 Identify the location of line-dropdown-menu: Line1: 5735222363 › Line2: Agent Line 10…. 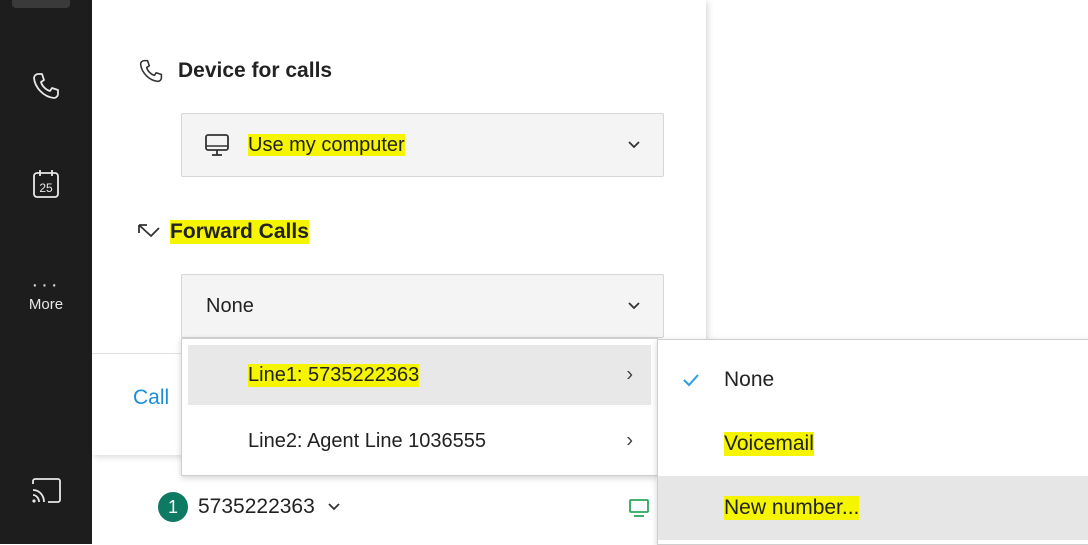
(419, 407).